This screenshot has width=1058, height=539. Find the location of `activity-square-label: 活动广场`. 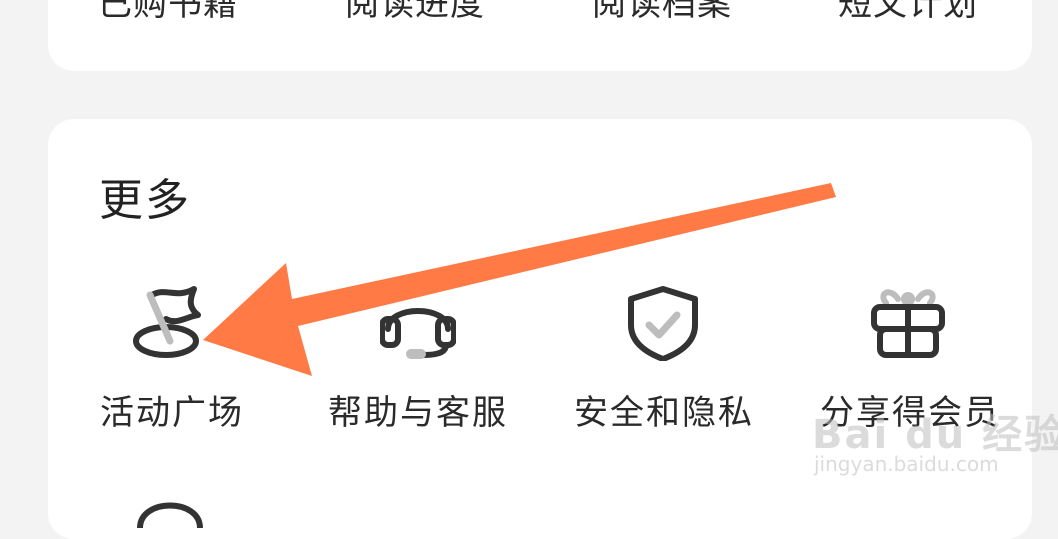

activity-square-label: 活动广场 is located at coordinates (172, 413).